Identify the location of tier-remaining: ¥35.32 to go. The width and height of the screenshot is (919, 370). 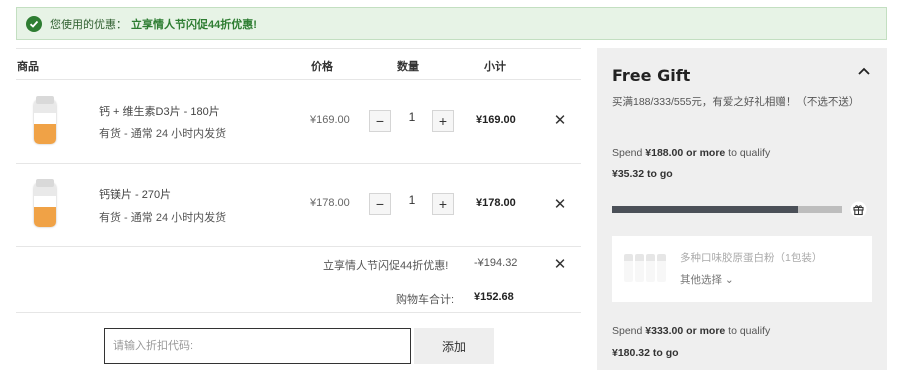
(642, 174).